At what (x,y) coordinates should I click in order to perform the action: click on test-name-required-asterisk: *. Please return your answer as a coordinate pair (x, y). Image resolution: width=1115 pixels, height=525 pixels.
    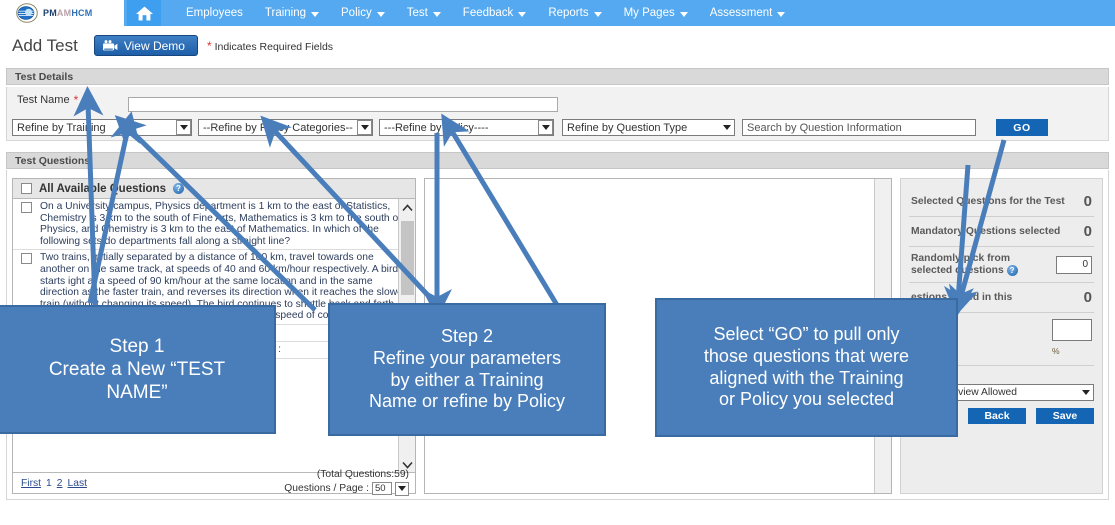
    Looking at the image, I should click on (76, 100).